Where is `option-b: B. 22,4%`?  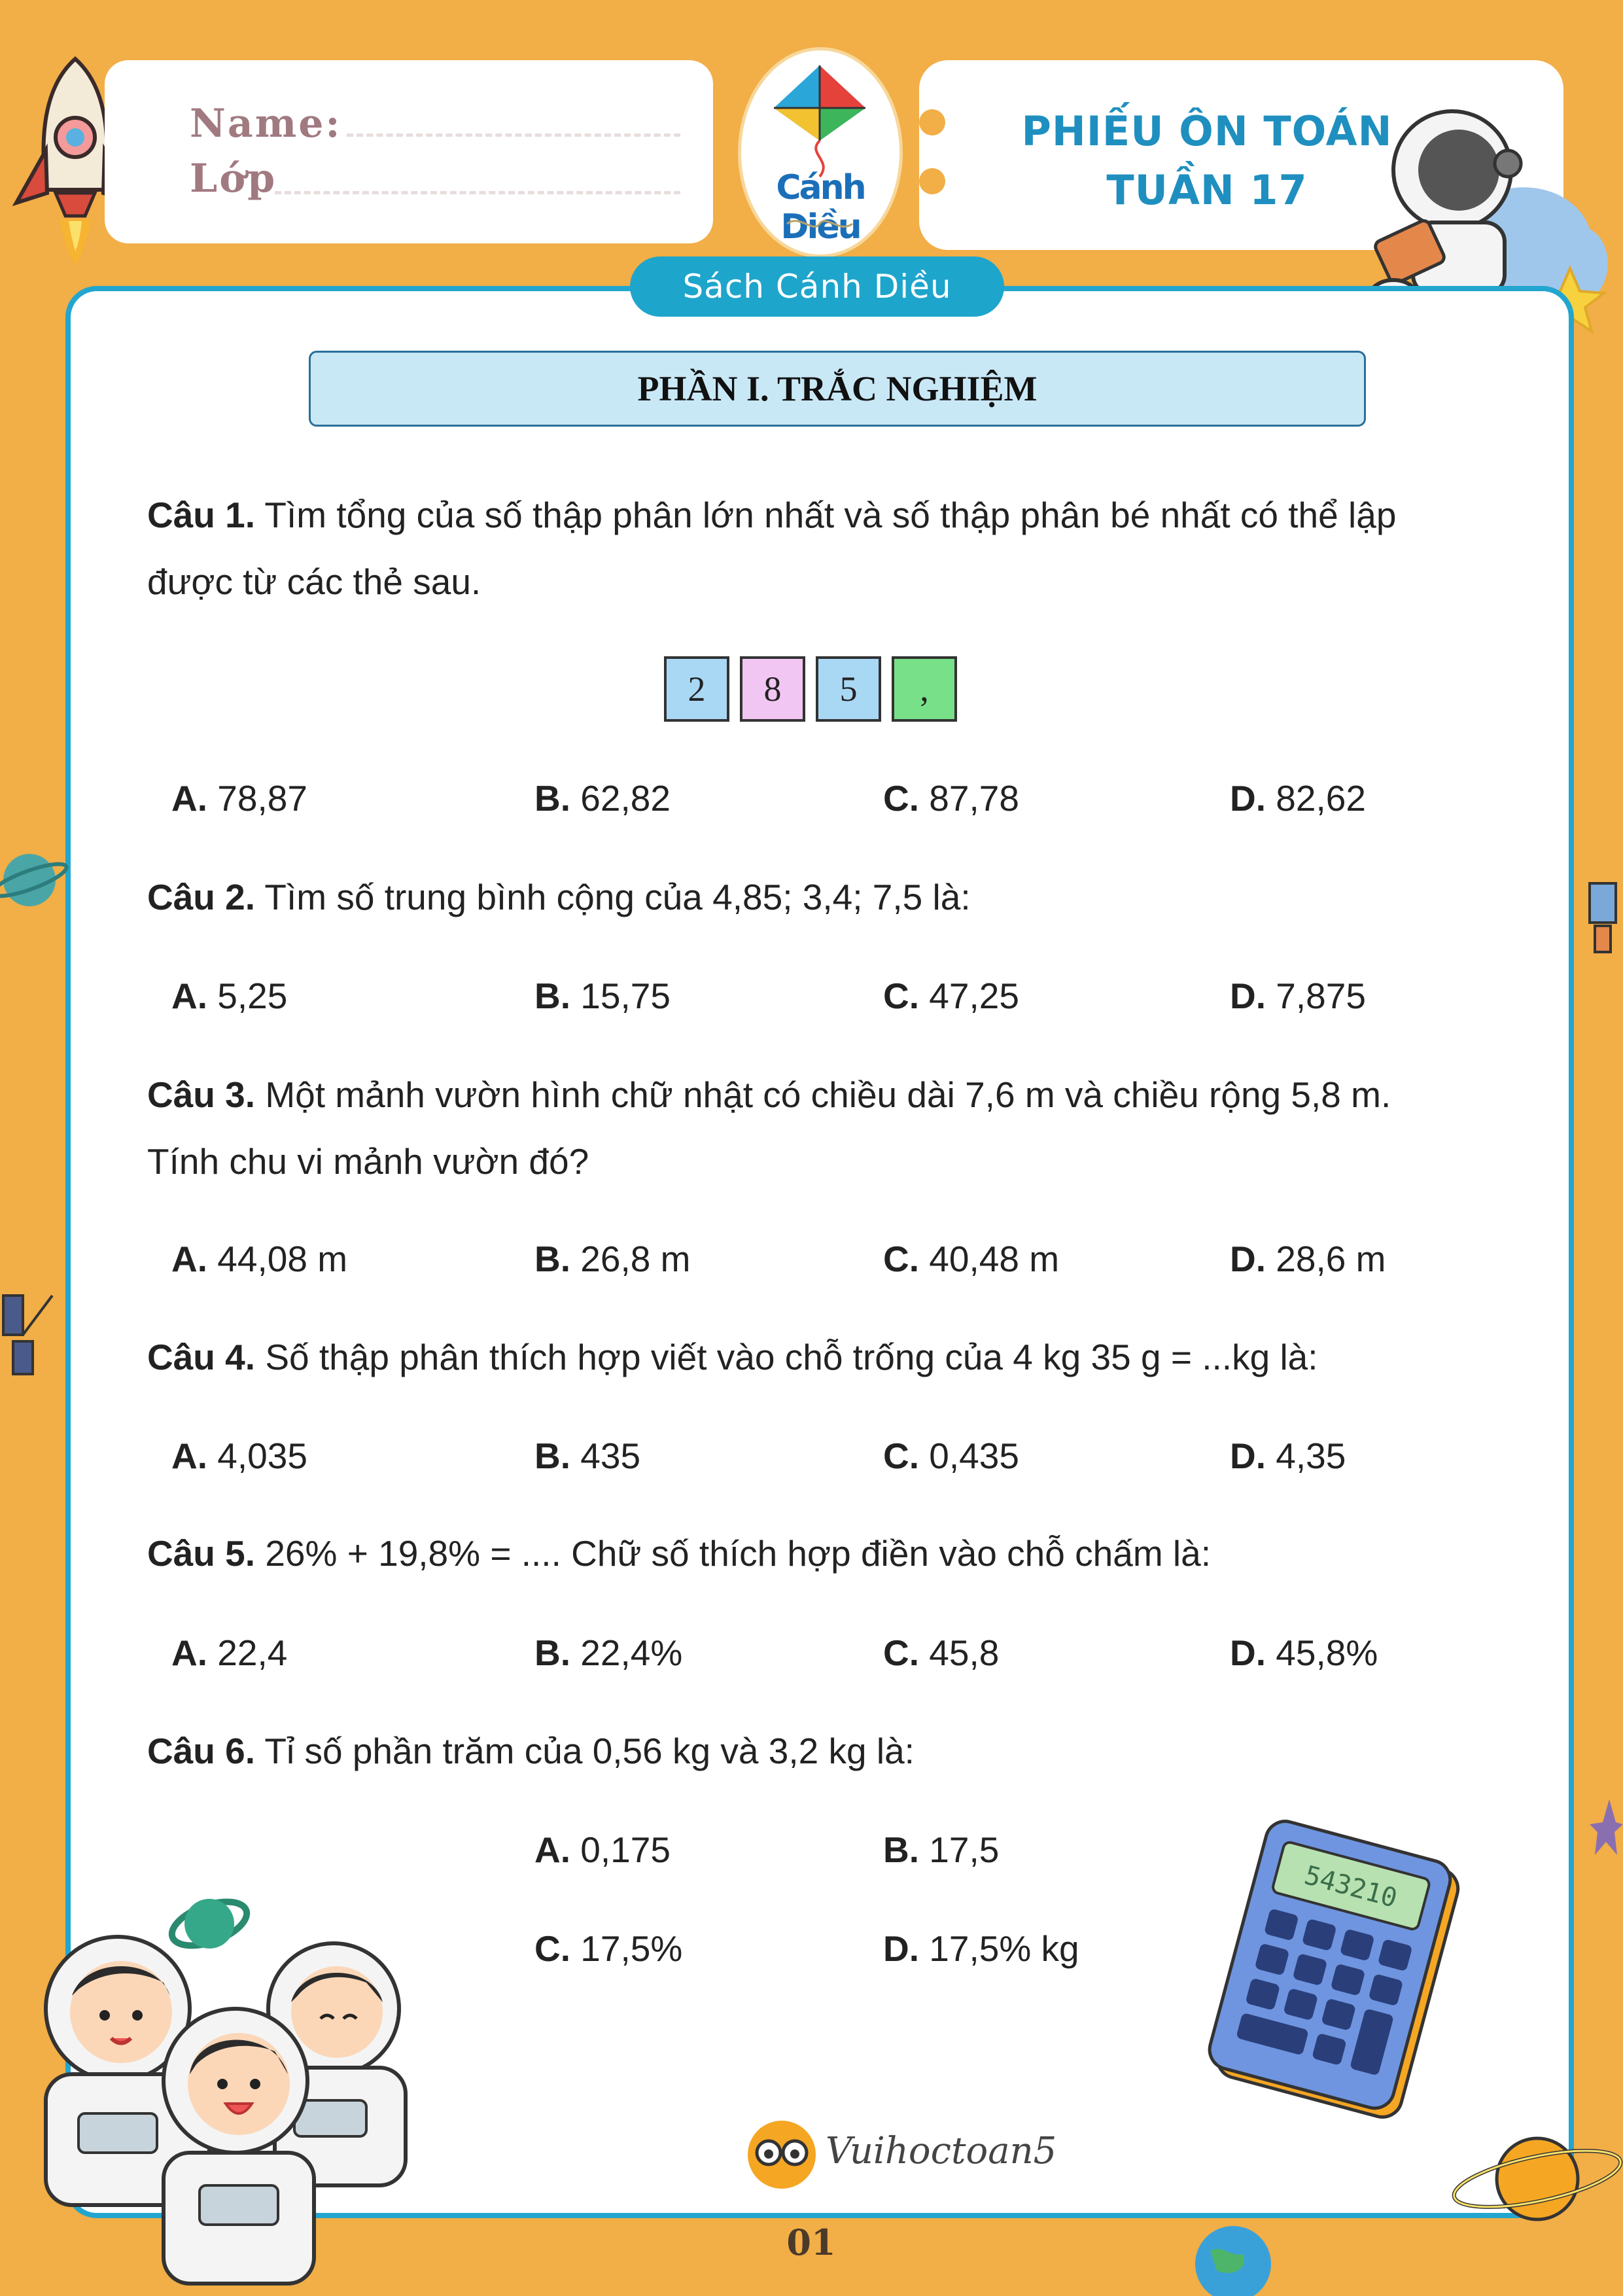
option-b: B. 22,4% is located at coordinates (608, 1653).